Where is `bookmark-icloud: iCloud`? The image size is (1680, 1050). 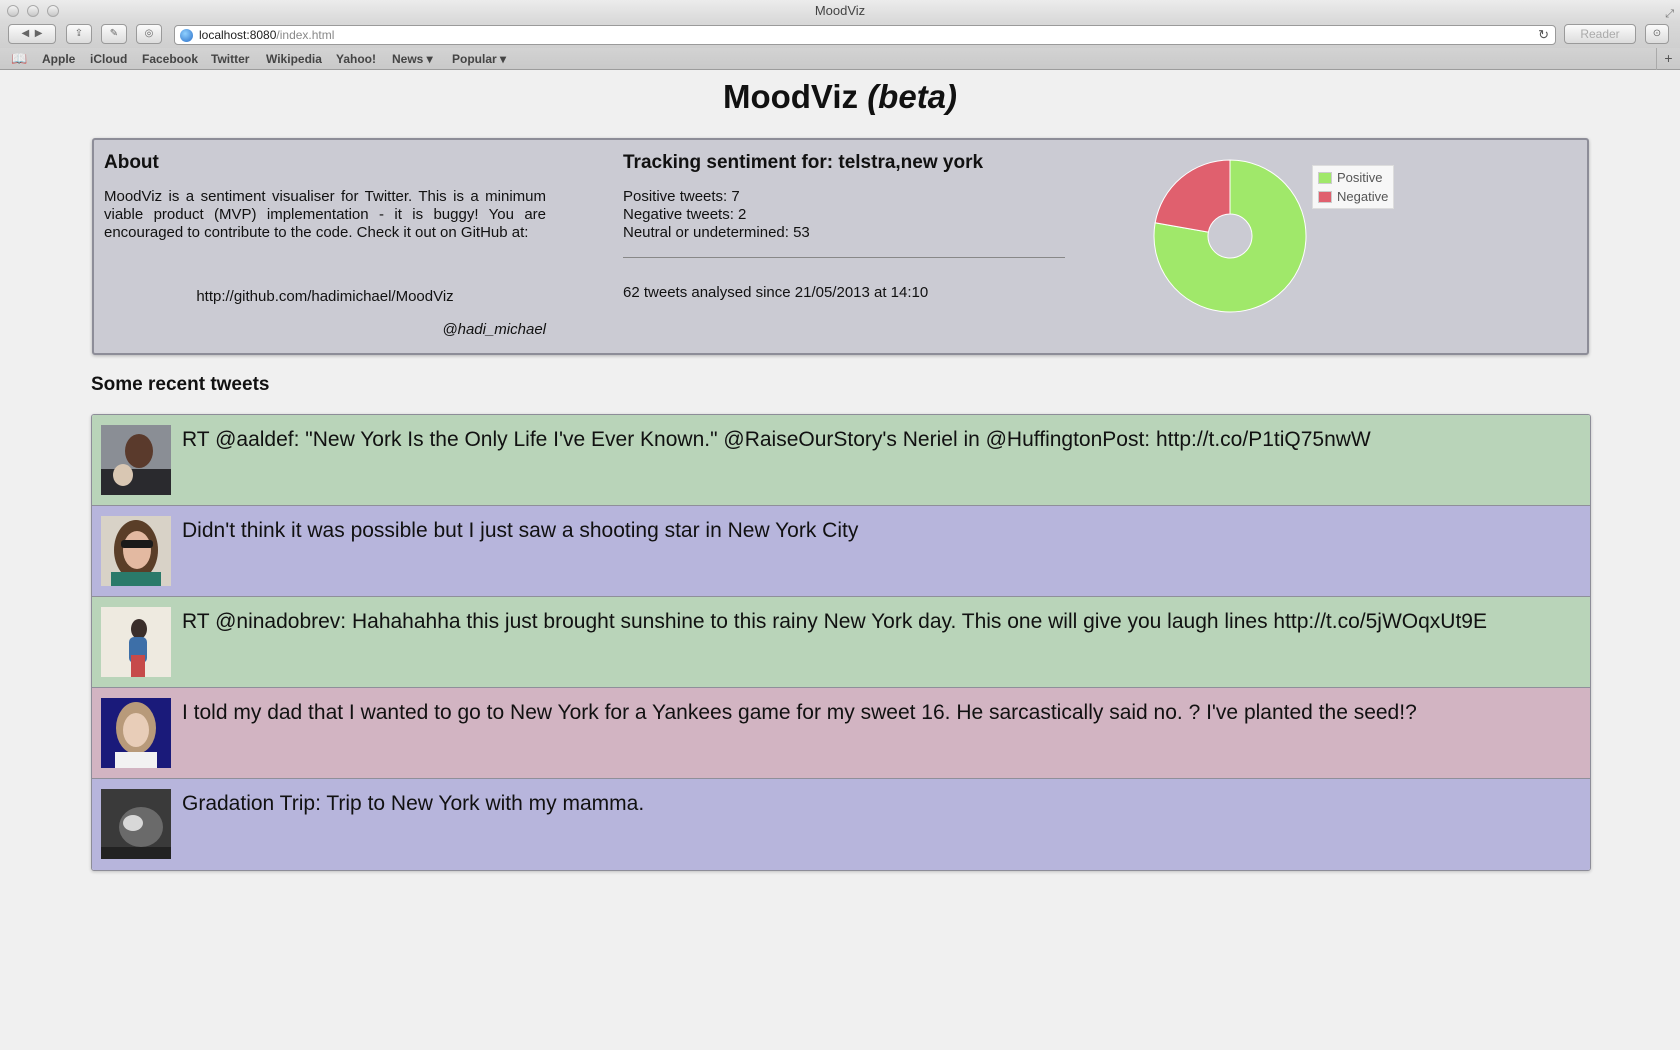
bookmark-icloud: iCloud is located at coordinates (108, 59).